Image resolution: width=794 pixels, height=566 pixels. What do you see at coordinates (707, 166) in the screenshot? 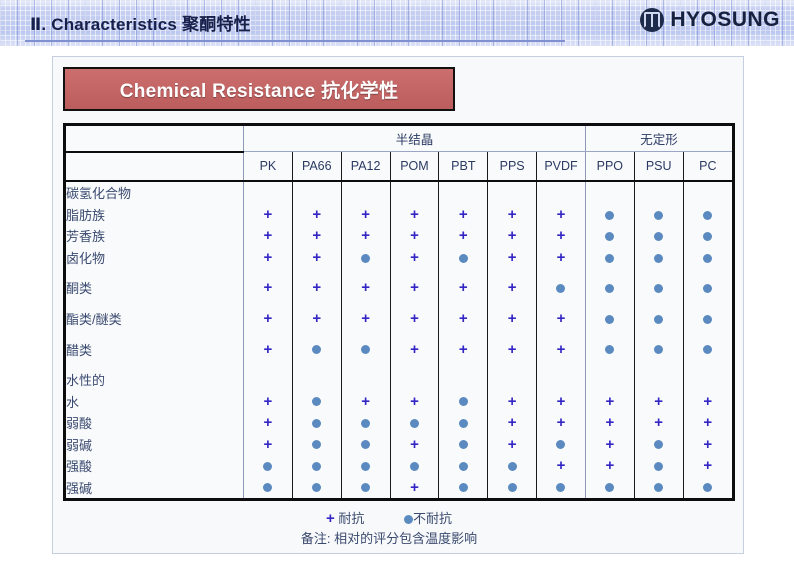
I see `column-header-pc: PC` at bounding box center [707, 166].